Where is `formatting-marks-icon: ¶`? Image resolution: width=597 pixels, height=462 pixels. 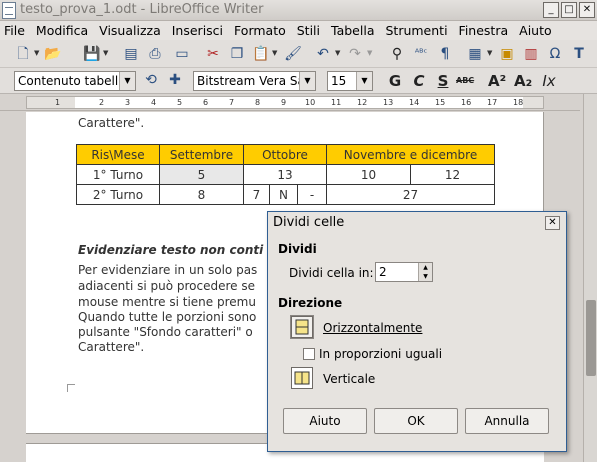
formatting-marks-icon: ¶ is located at coordinates (445, 54).